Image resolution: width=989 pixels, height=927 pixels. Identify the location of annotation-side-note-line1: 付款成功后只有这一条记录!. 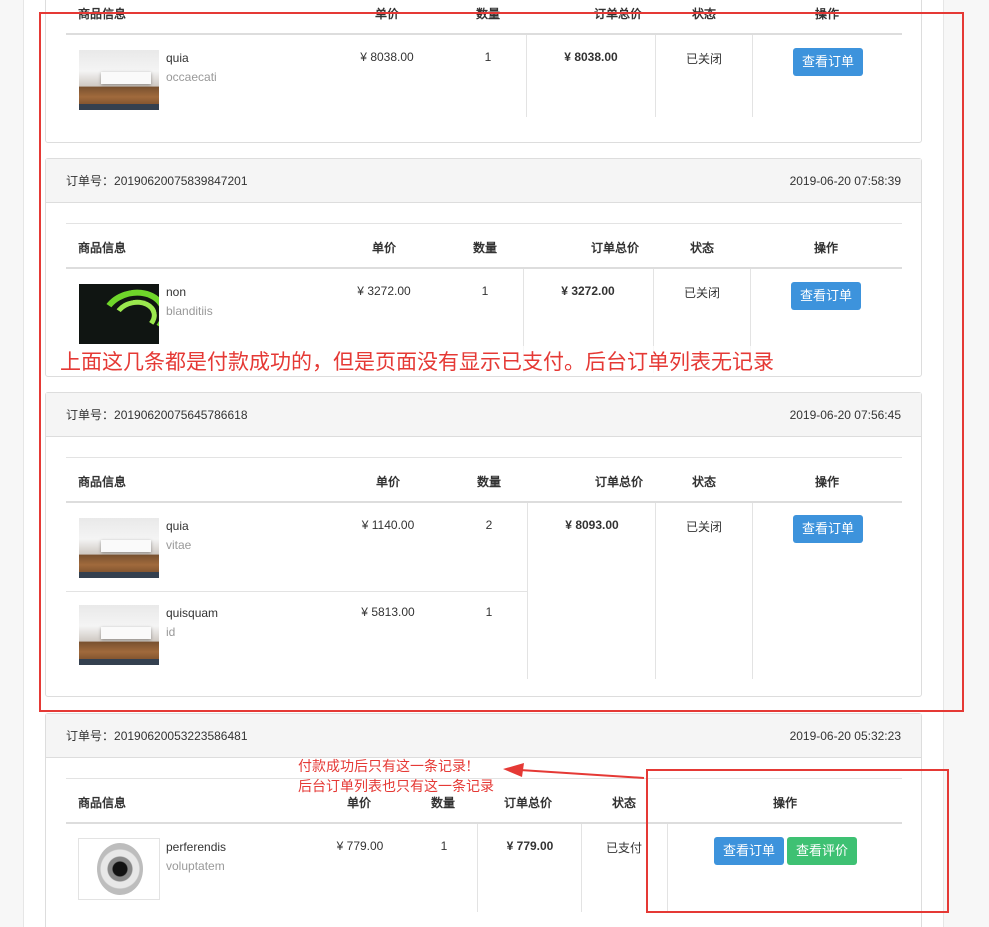
(385, 767).